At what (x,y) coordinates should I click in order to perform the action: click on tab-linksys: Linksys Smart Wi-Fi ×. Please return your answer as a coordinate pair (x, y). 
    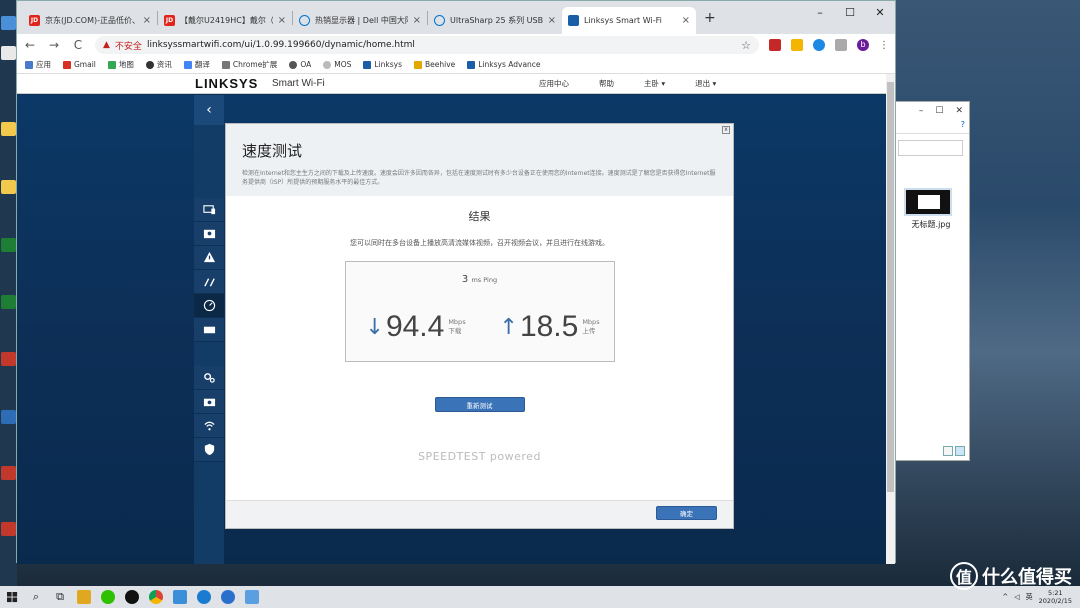
    Looking at the image, I should click on (629, 20).